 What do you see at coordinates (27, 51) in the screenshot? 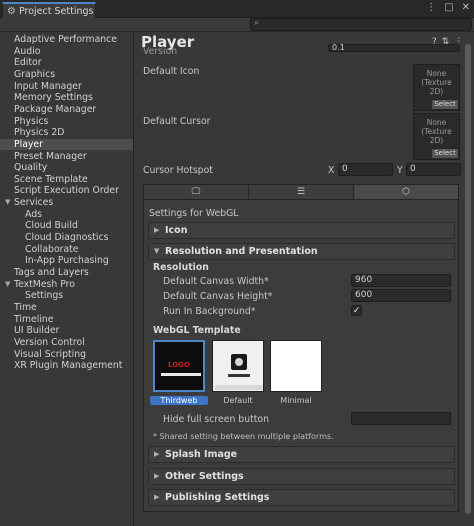
I see `sidebar-item-label: Audio` at bounding box center [27, 51].